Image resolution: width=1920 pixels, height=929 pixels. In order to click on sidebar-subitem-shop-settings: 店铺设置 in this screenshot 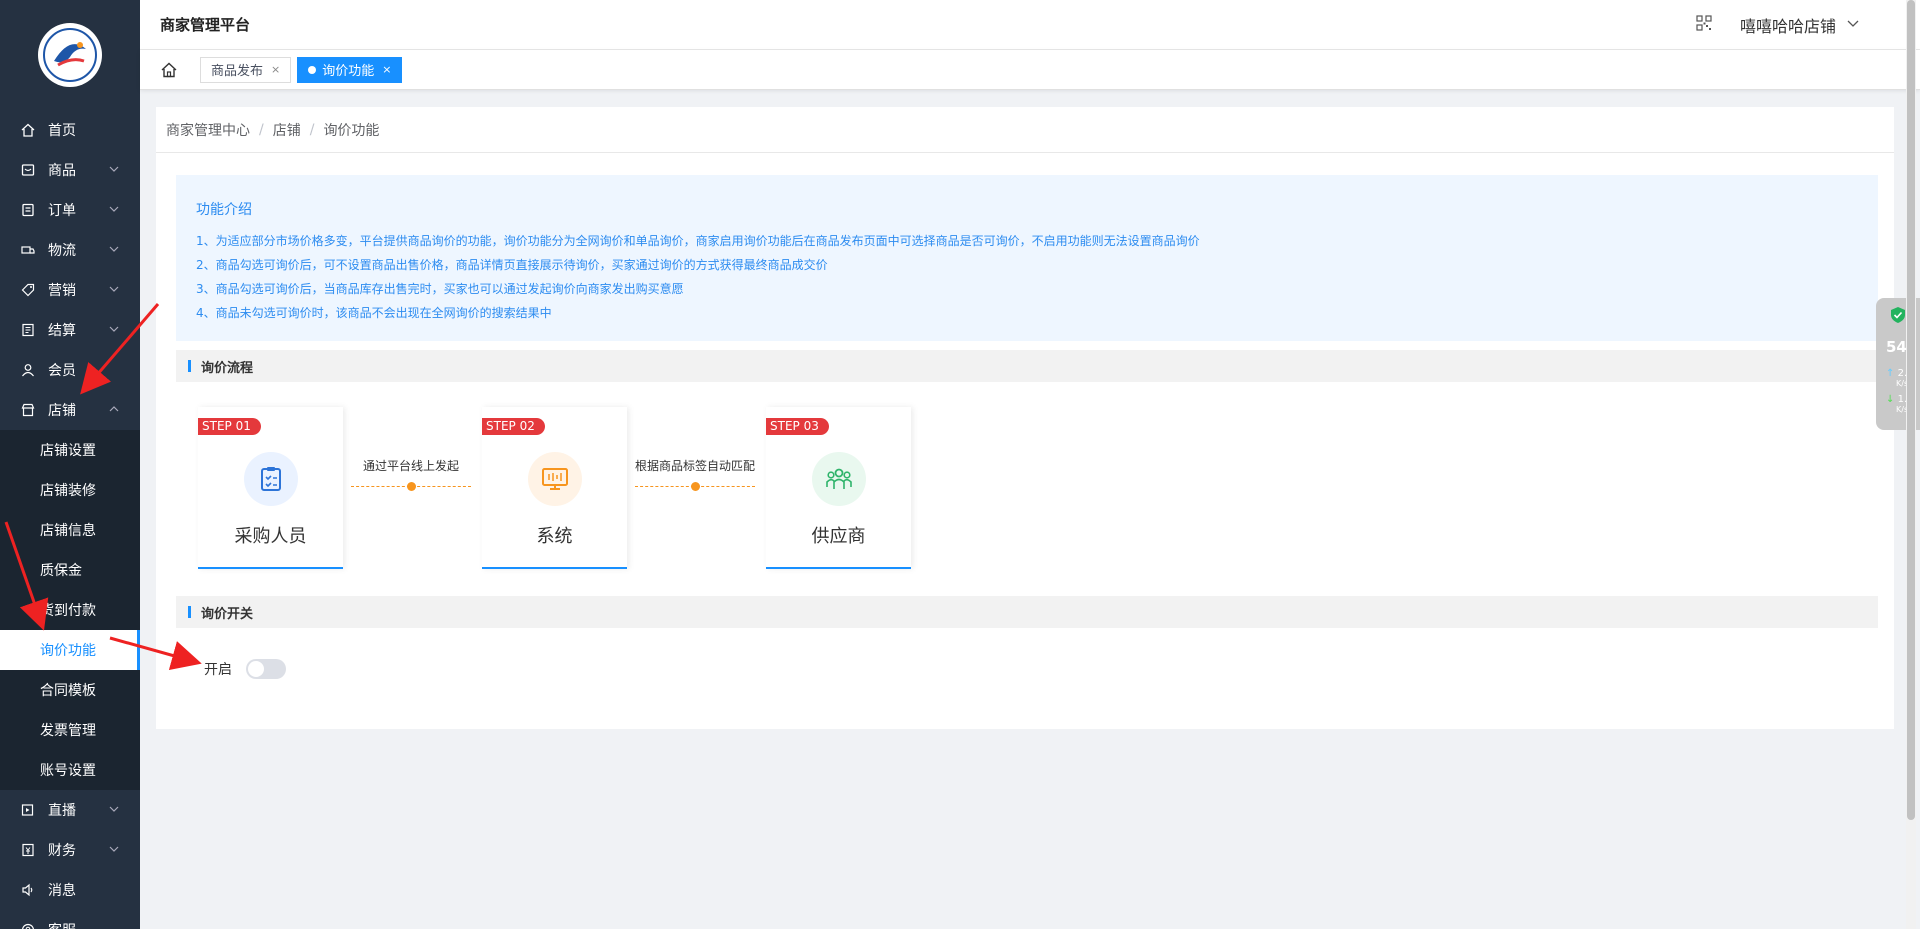, I will do `click(70, 450)`.